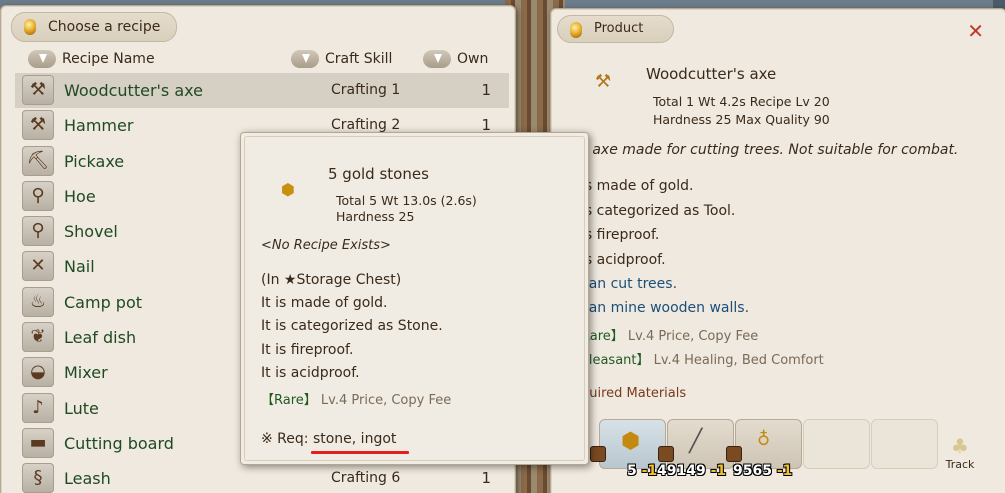 The image size is (1005, 493). Describe the element at coordinates (108, 59) in the screenshot. I see `name-header-label: Recipe Name` at that location.